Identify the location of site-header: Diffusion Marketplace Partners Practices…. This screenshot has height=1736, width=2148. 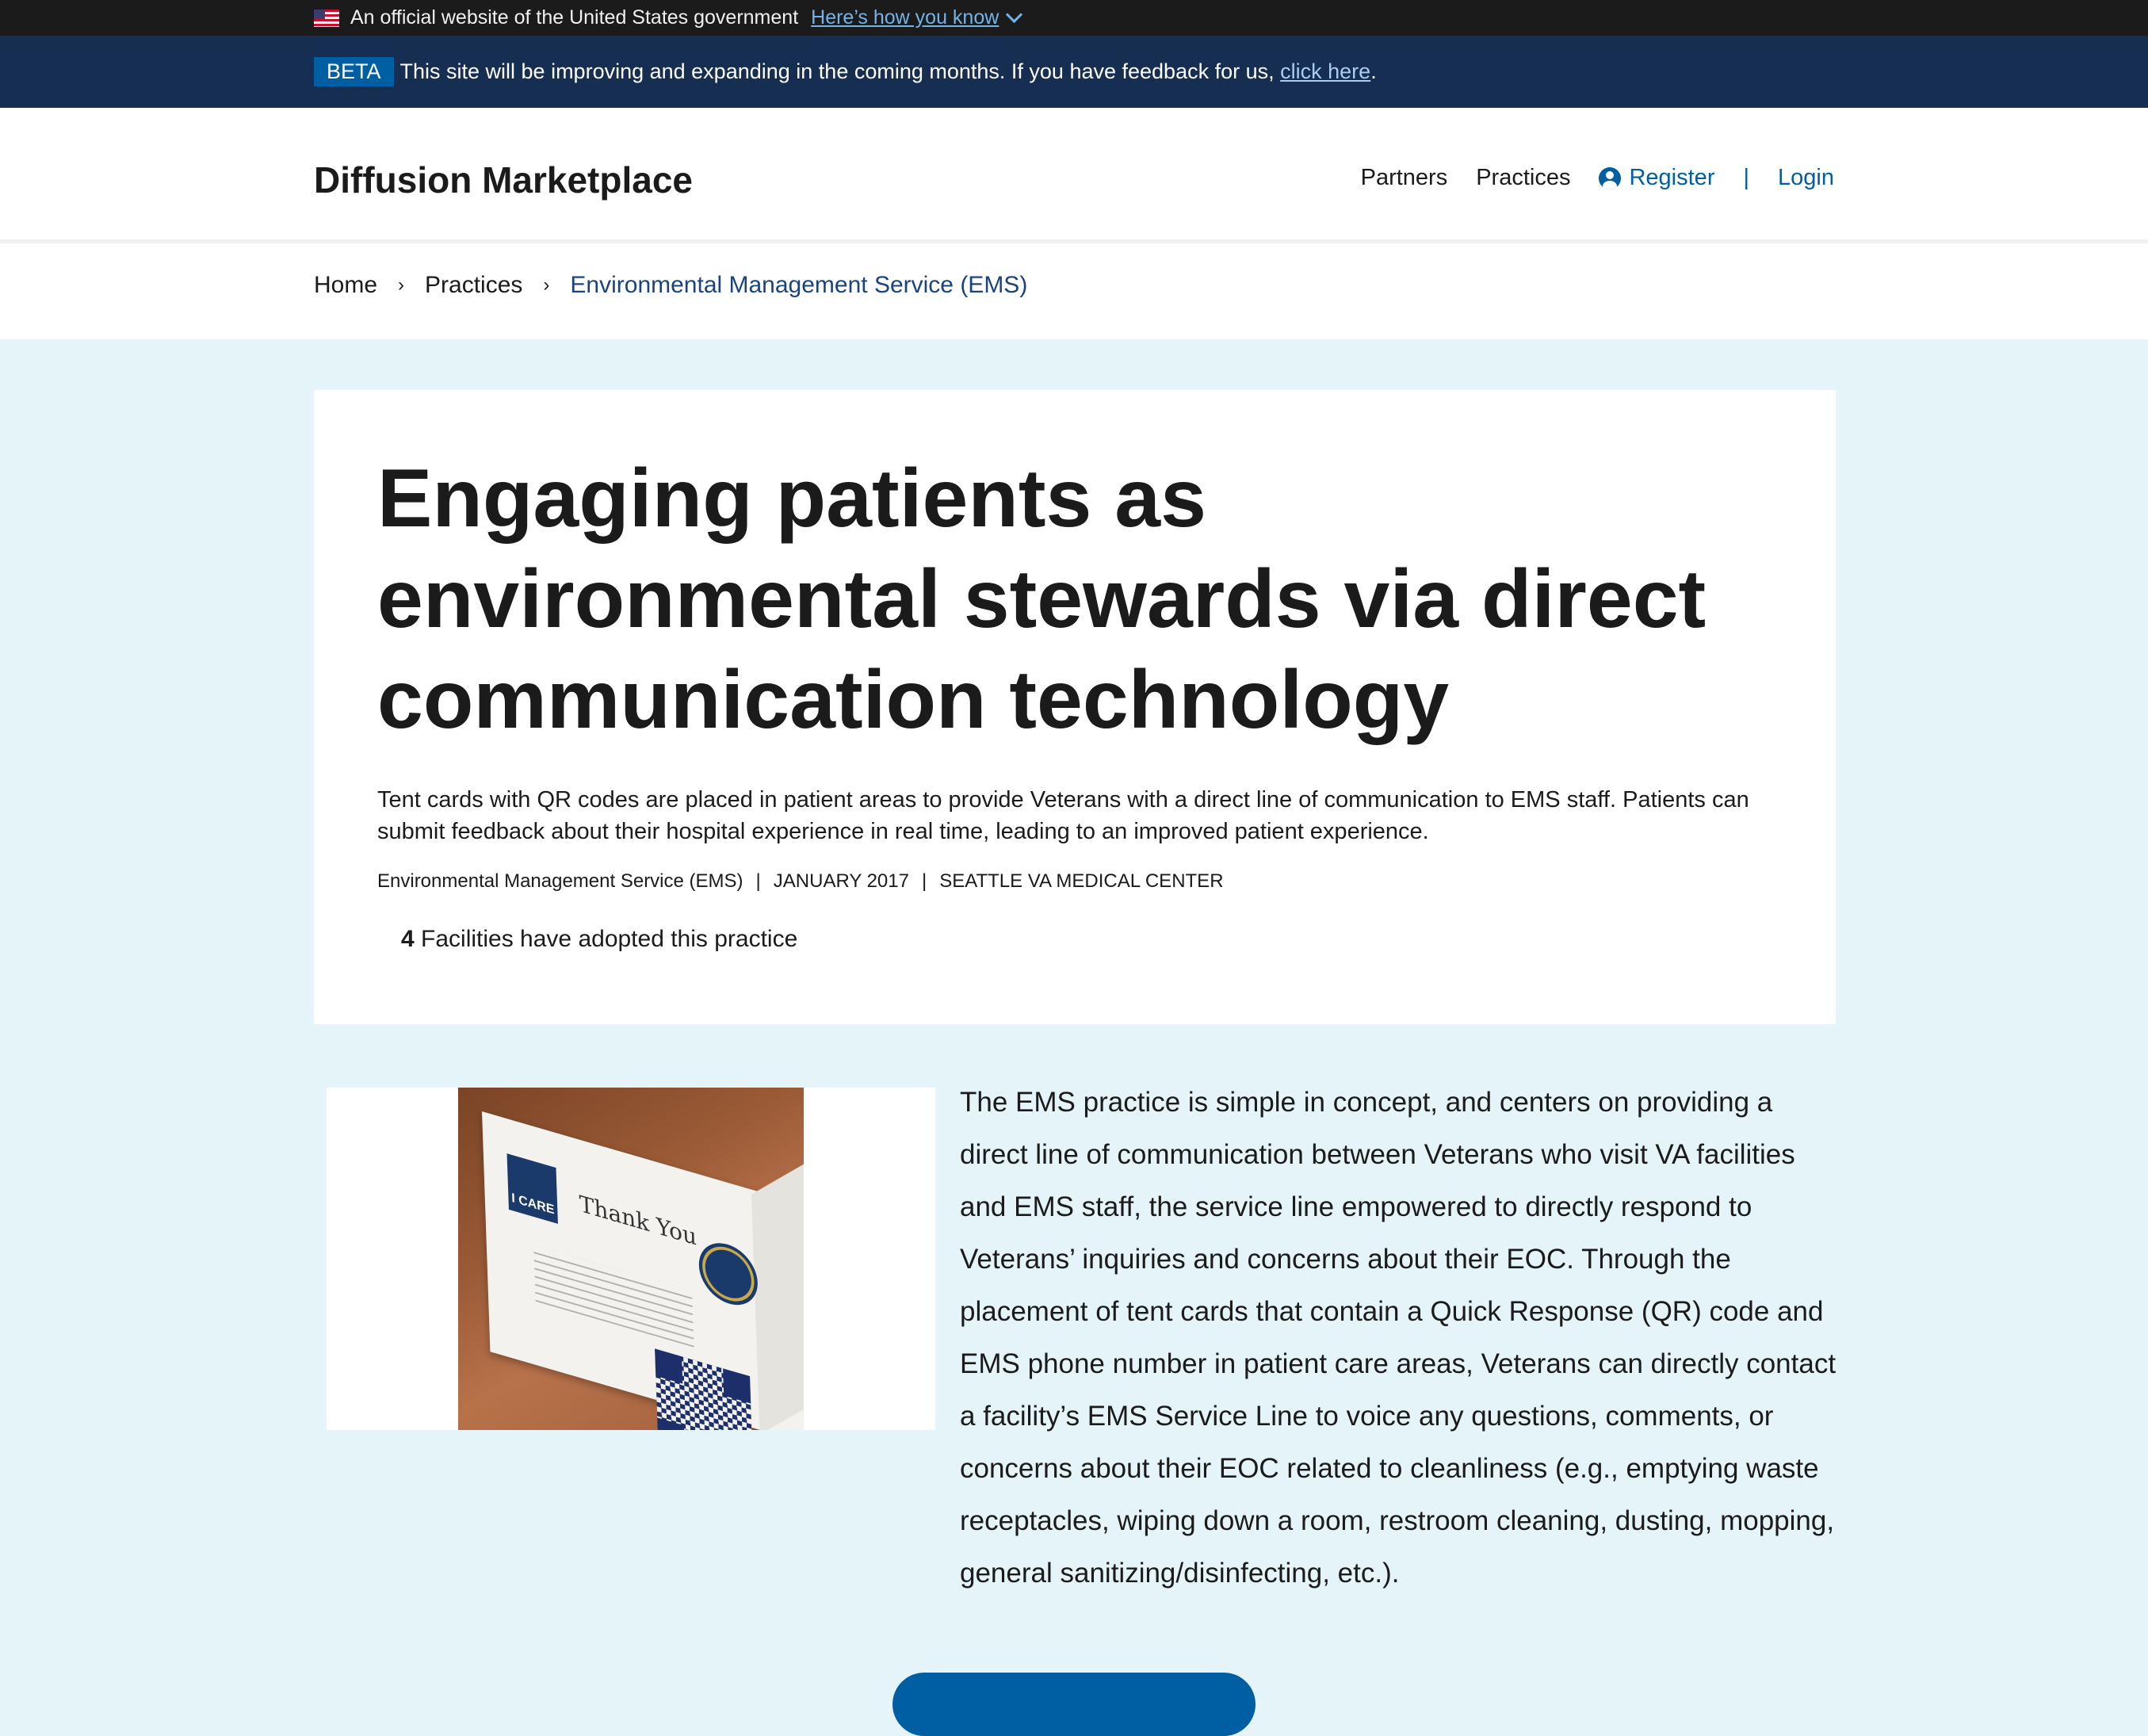
(1074, 175).